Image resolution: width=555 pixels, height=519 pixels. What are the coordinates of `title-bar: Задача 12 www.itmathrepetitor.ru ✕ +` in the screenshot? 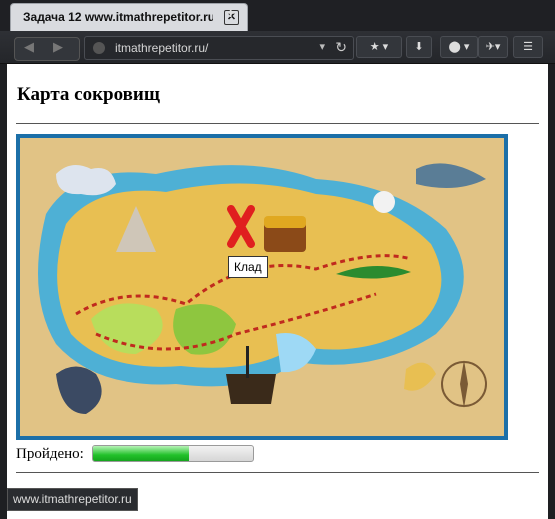 It's located at (277, 15).